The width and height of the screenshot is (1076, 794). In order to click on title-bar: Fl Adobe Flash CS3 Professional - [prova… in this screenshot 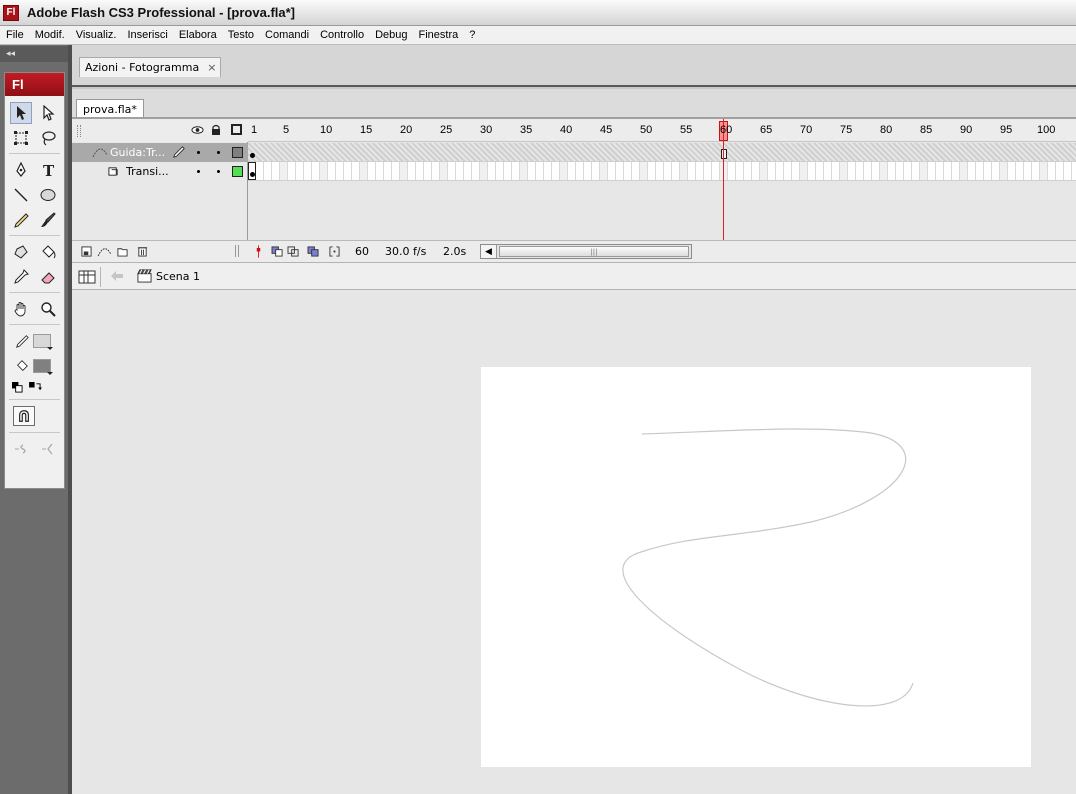, I will do `click(538, 13)`.